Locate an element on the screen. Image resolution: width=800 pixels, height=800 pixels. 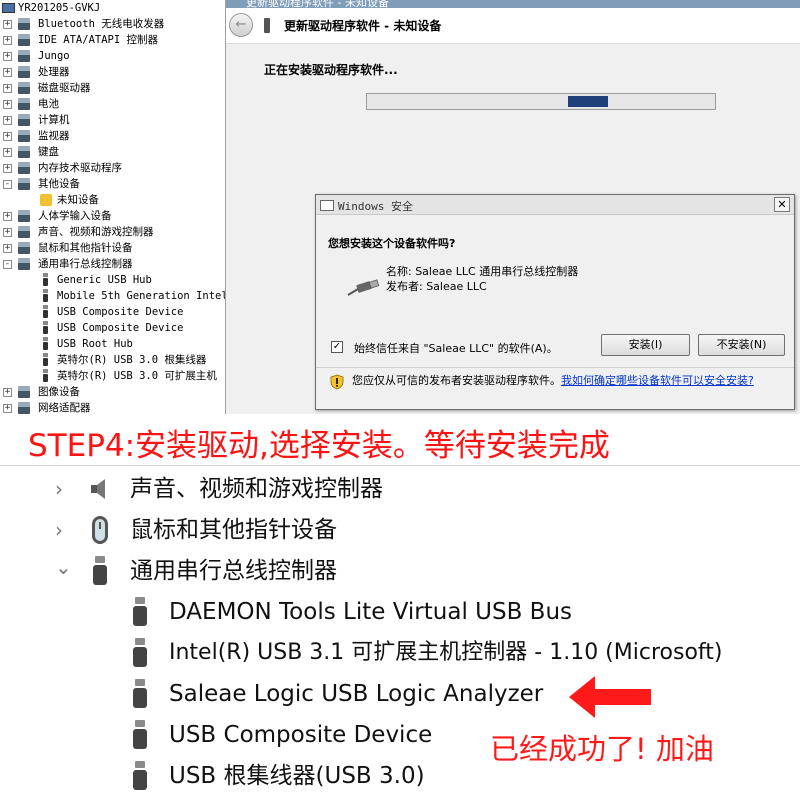
always-trust-checkbox: ✓ is located at coordinates (337, 347).